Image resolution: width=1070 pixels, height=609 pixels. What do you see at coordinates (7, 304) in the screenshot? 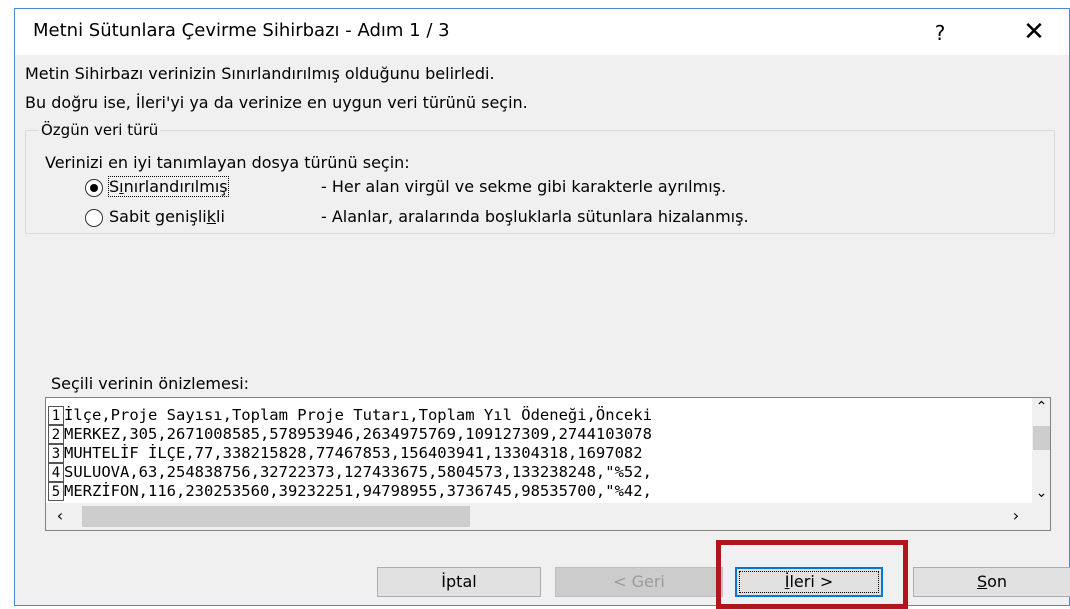
I see `background-left` at bounding box center [7, 304].